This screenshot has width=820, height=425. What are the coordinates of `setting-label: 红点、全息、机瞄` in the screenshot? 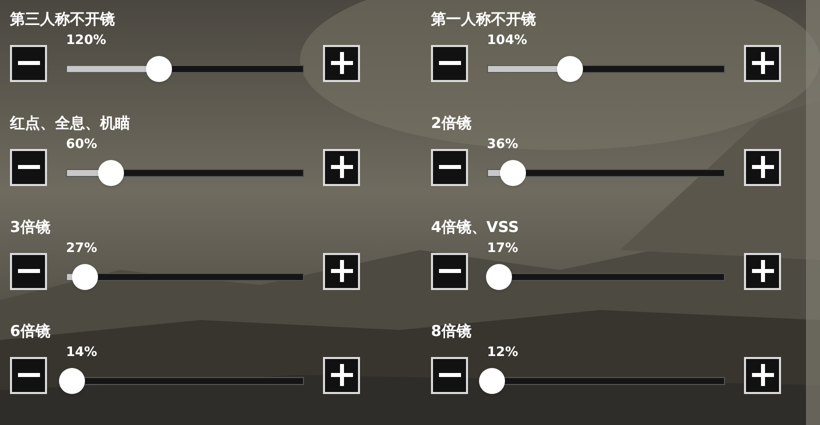 It's located at (70, 123).